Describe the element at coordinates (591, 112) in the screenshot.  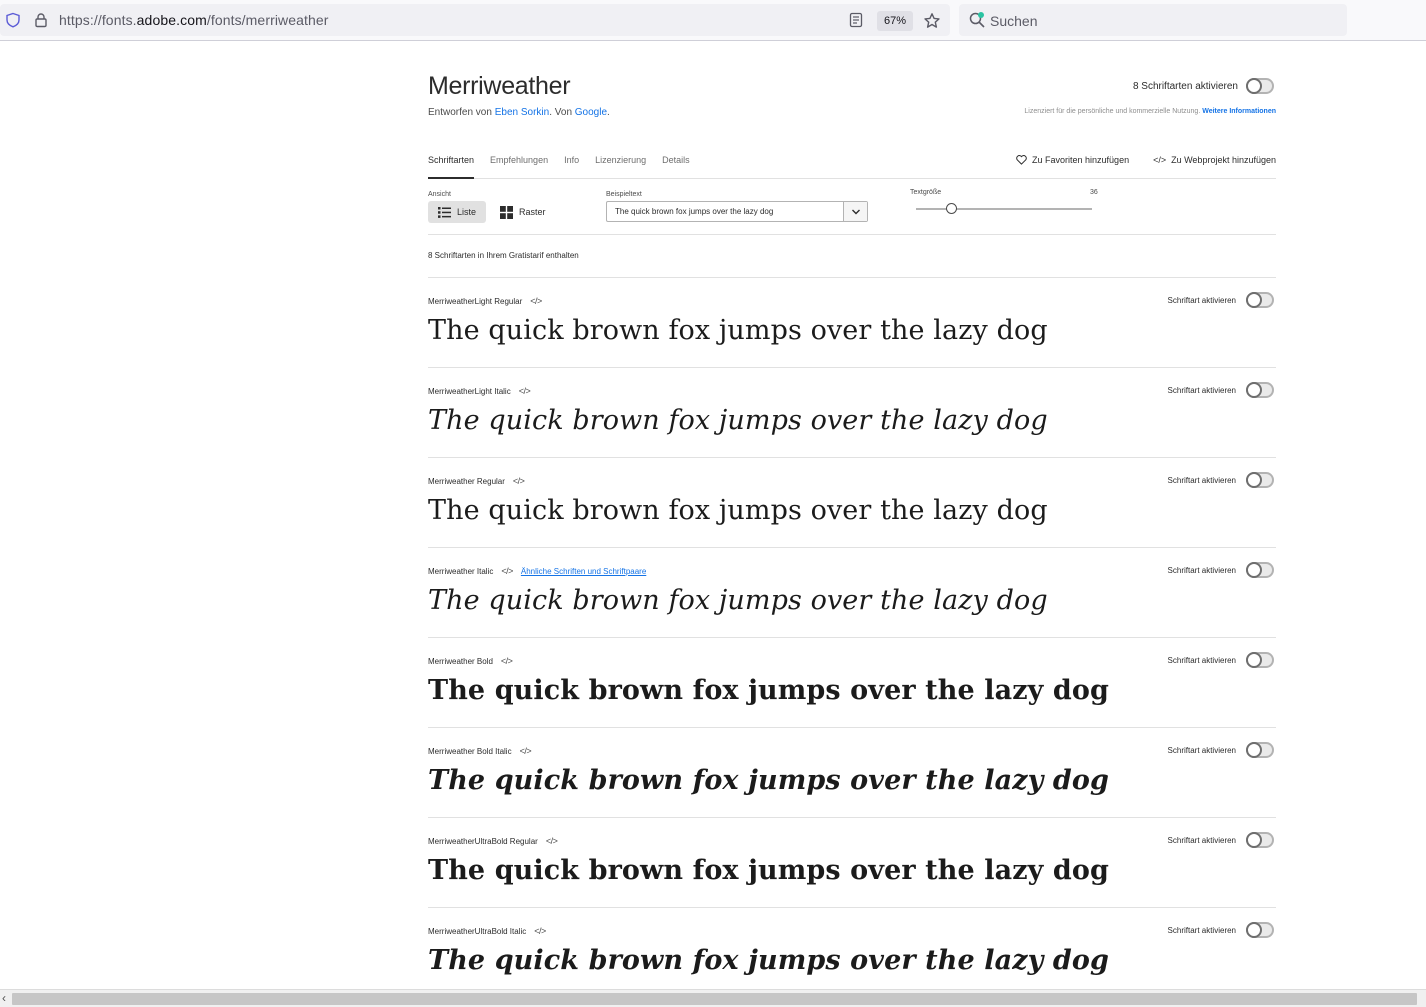
I see `foundry-link: Google` at that location.